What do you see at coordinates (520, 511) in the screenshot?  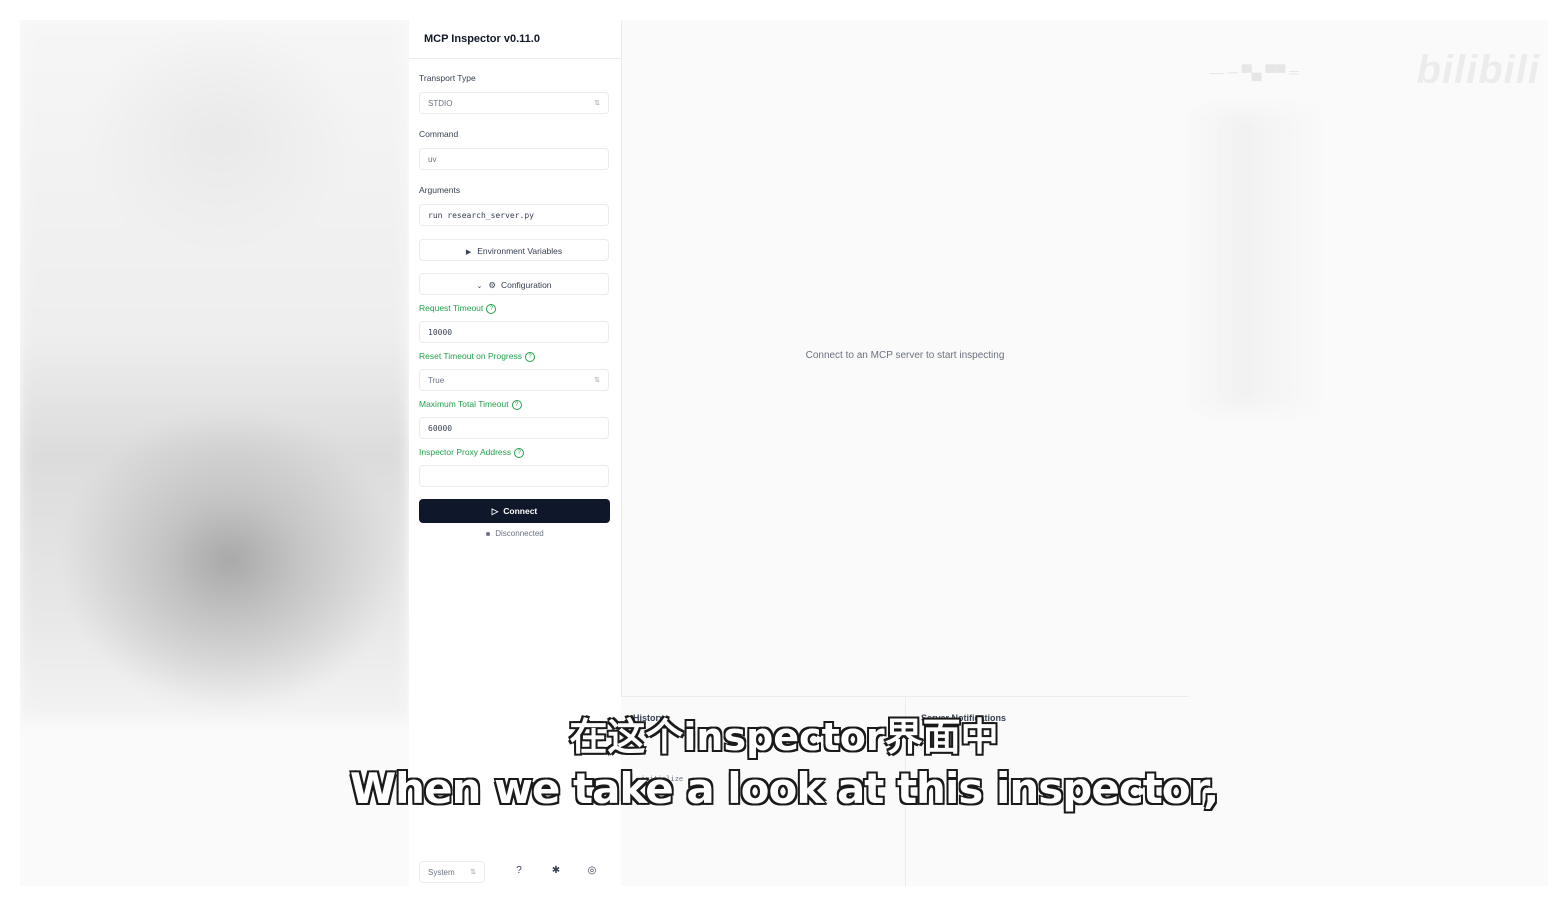 I see `connect-label: Connect` at bounding box center [520, 511].